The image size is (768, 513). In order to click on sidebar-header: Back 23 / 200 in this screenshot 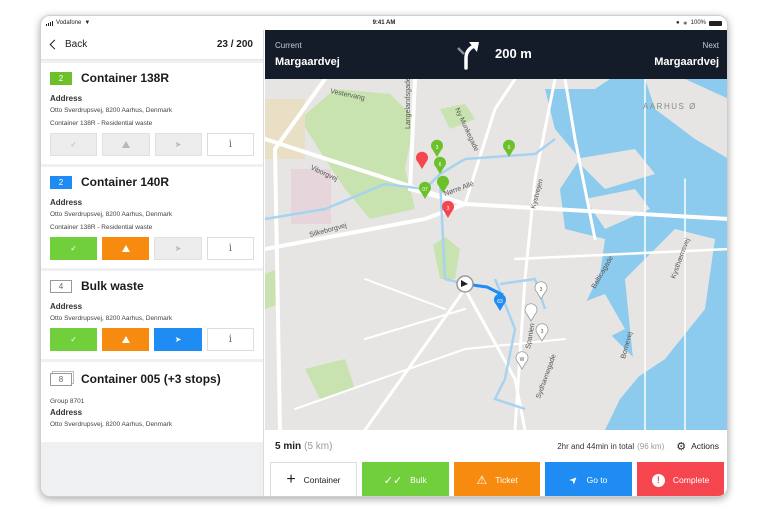, I will do `click(152, 45)`.